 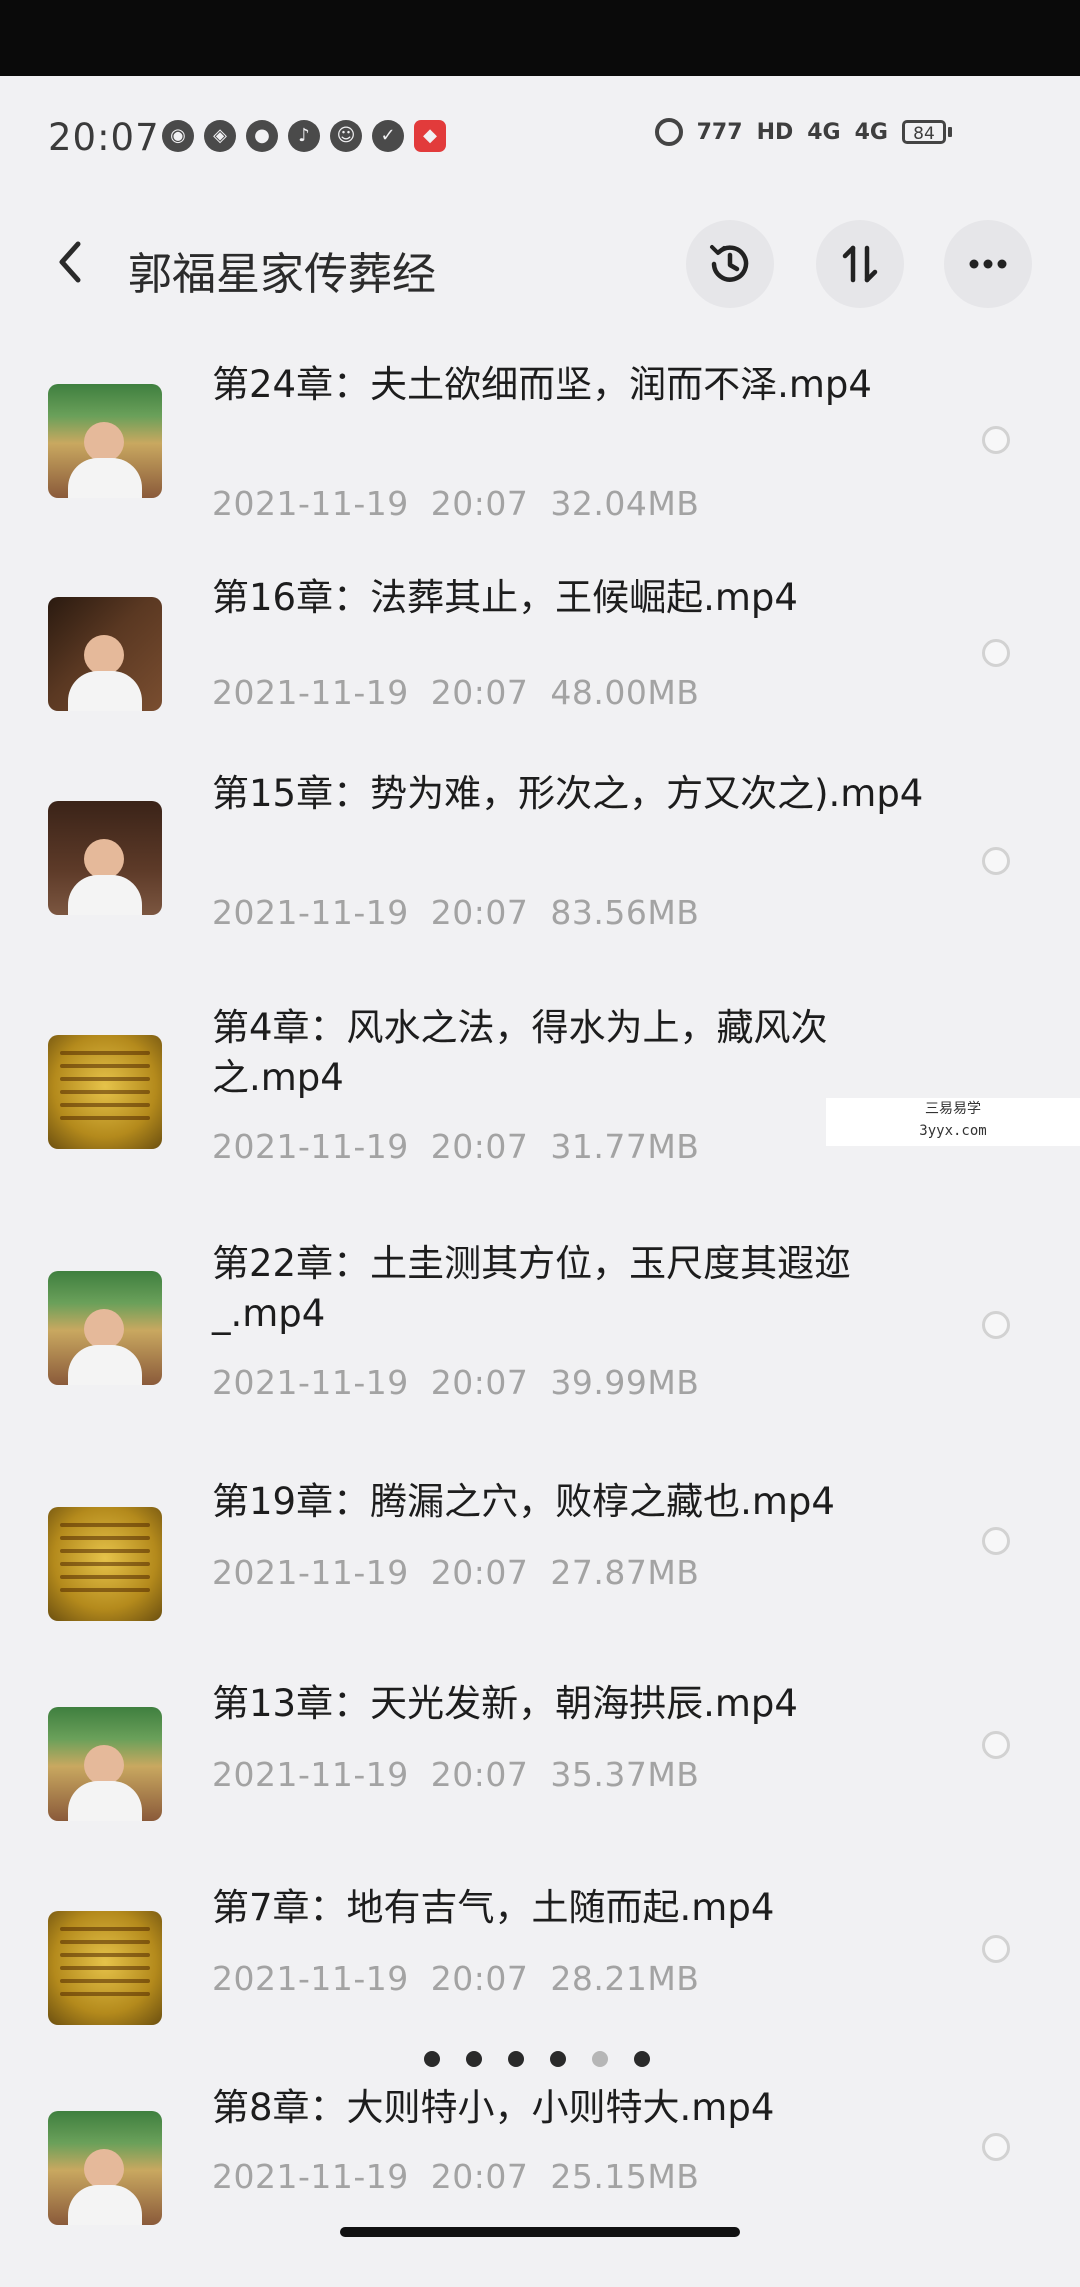 I want to click on sort-button, so click(x=860, y=264).